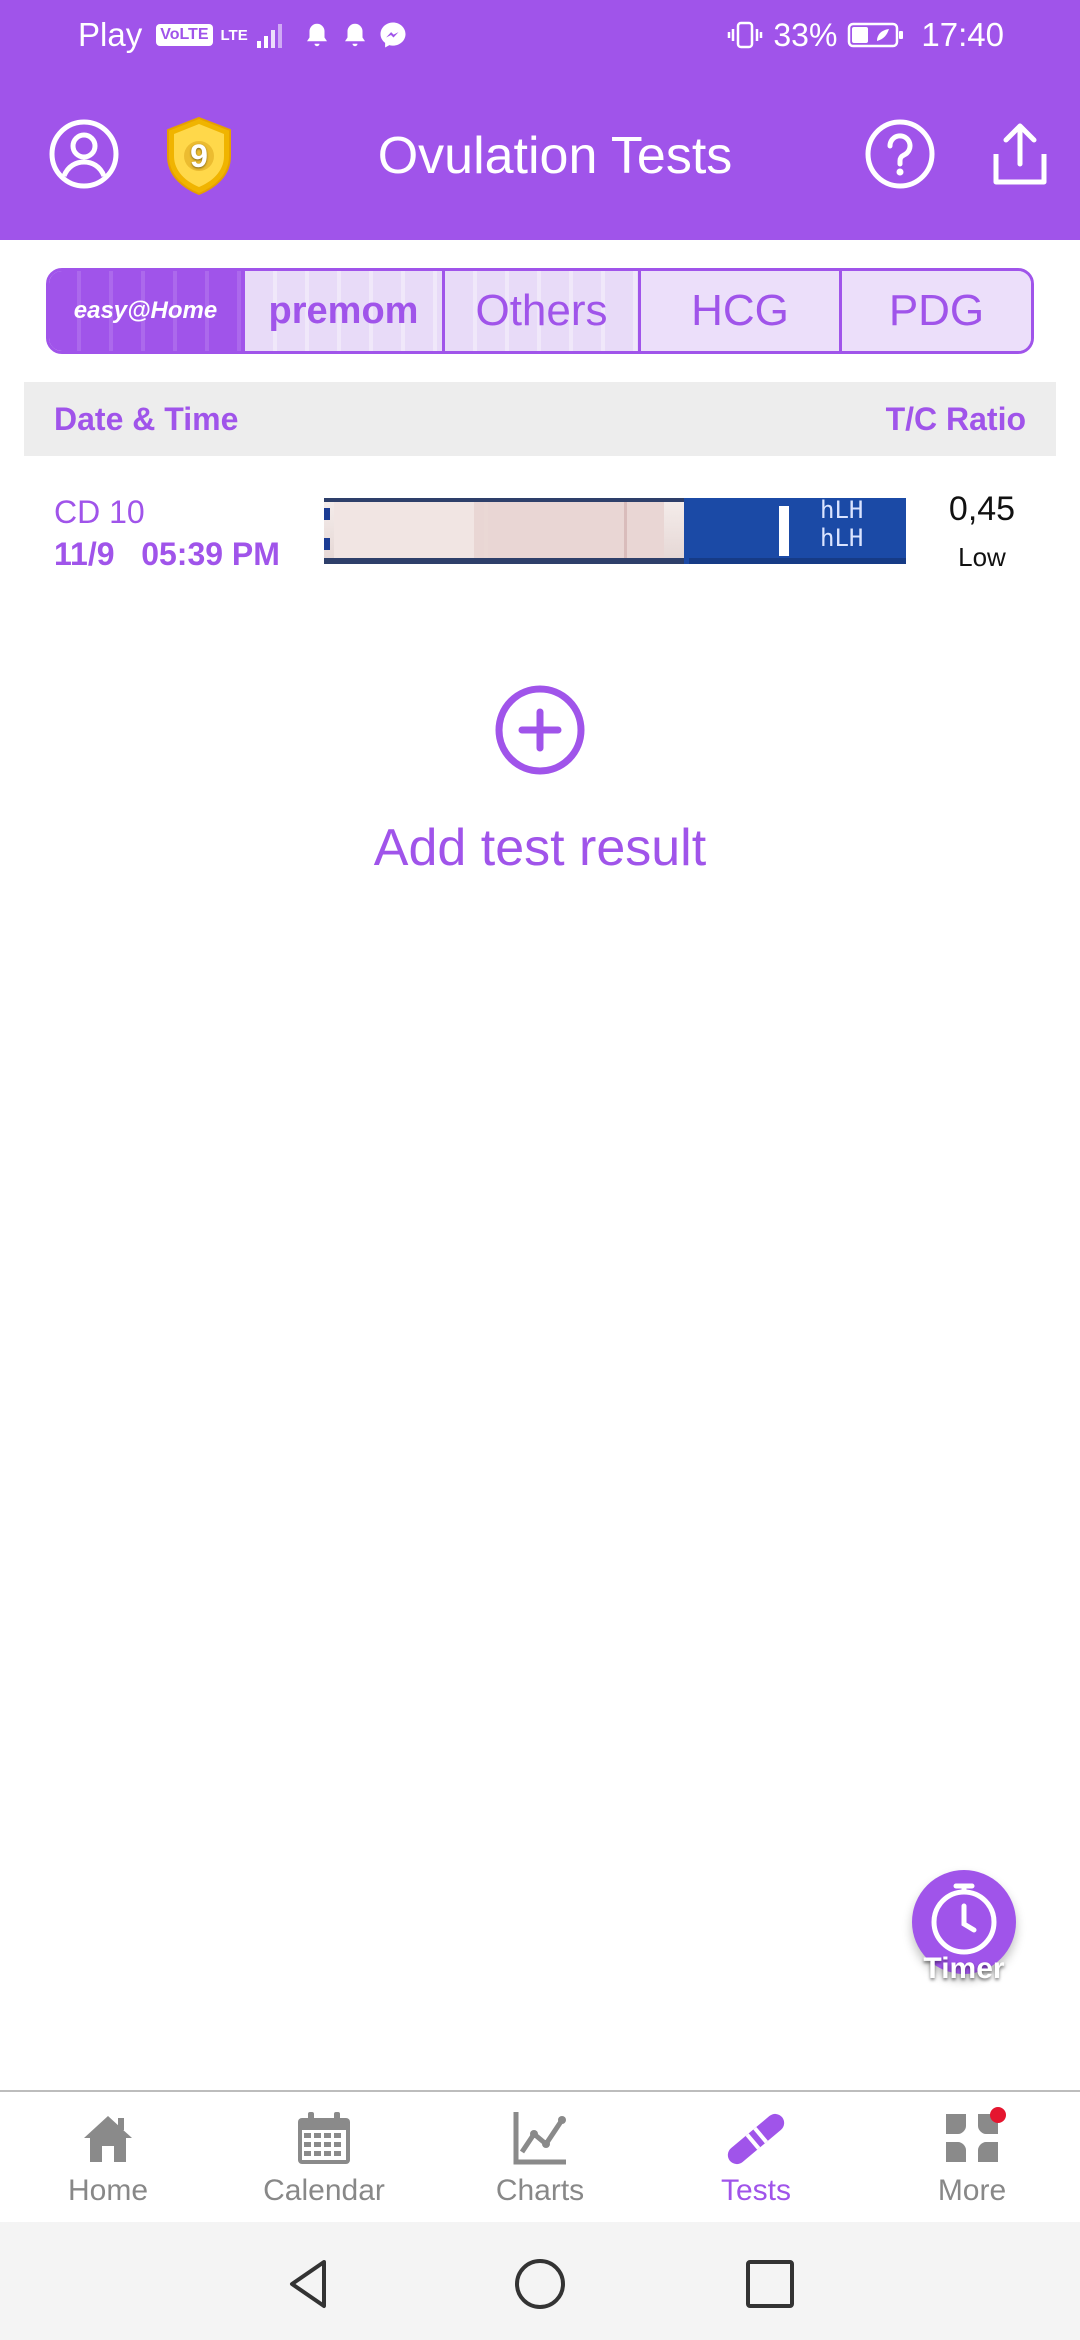  What do you see at coordinates (540, 2190) in the screenshot?
I see `nav-label: Charts` at bounding box center [540, 2190].